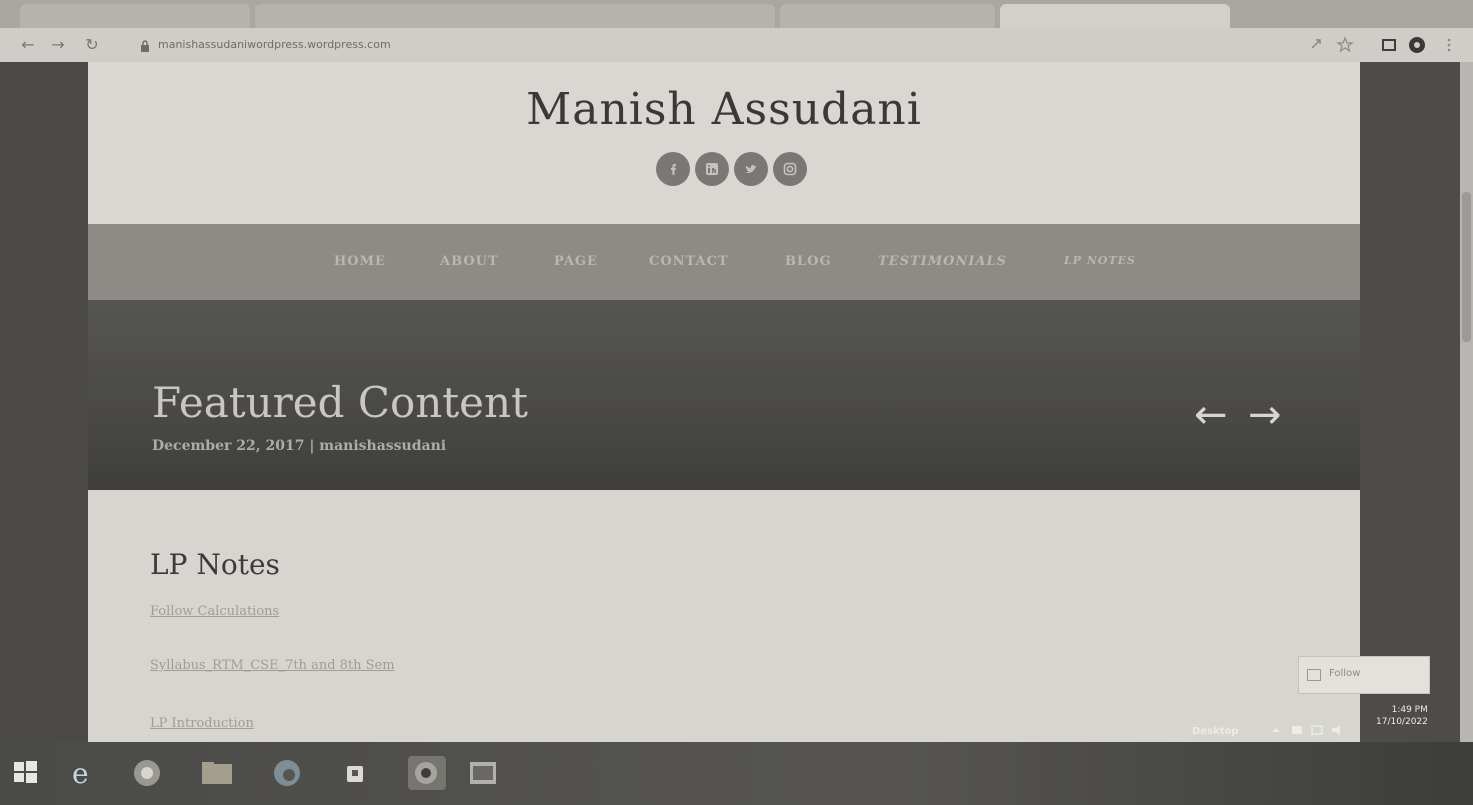 The width and height of the screenshot is (1473, 805). I want to click on menu-kebab-icon, so click(1449, 45).